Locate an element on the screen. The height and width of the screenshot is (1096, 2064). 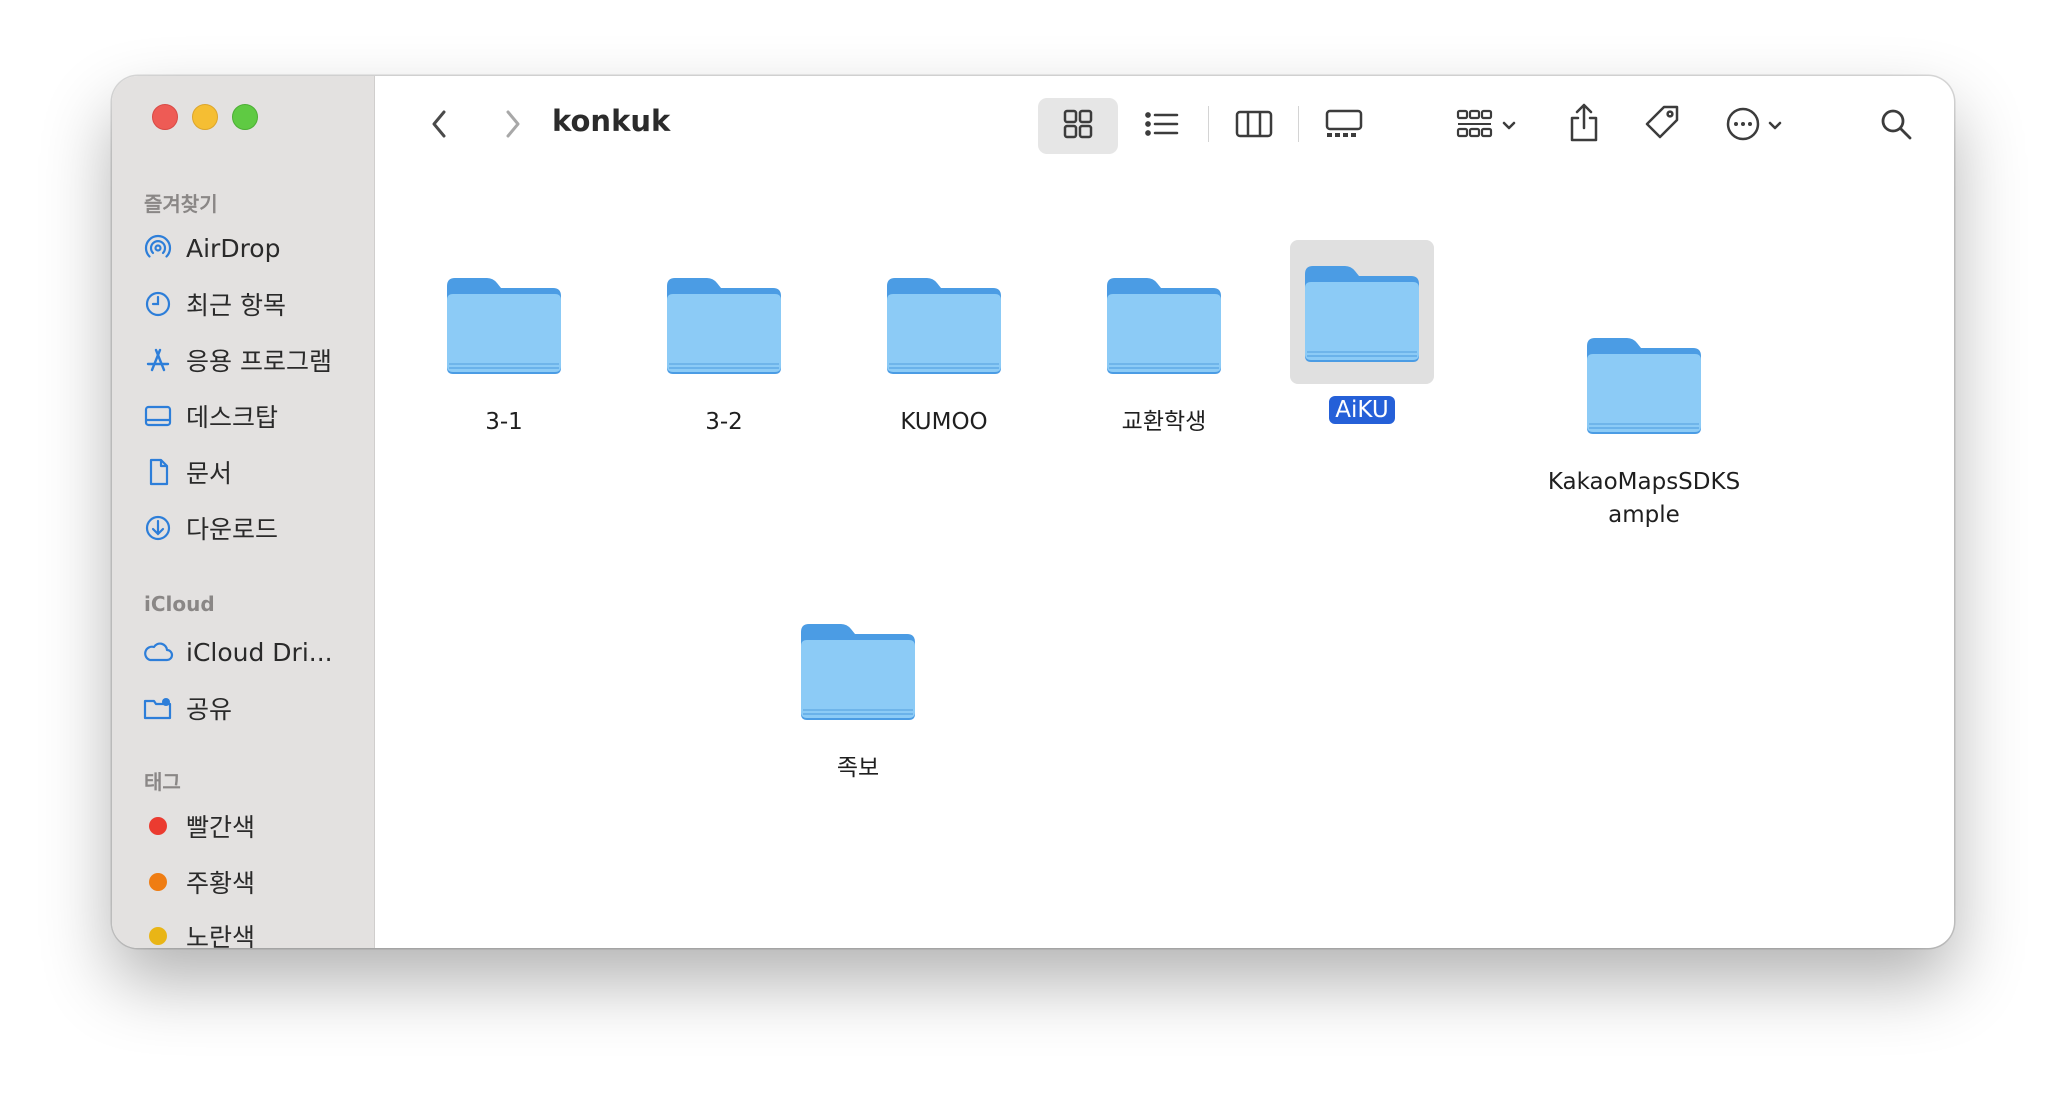
list-view-button is located at coordinates (1162, 126).